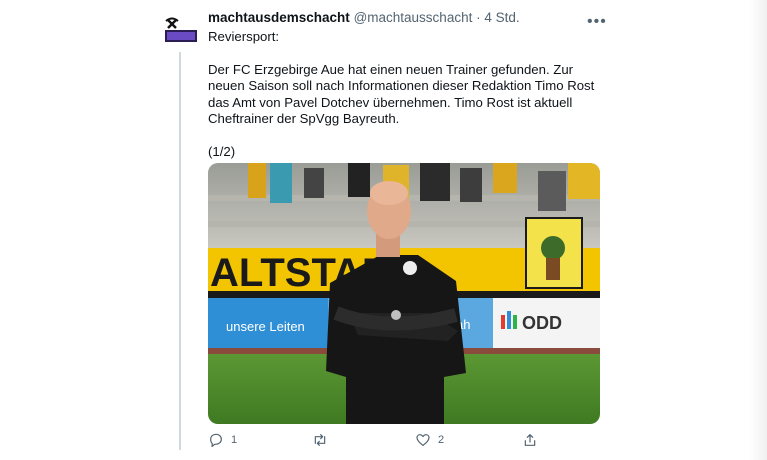  Describe the element at coordinates (441, 440) in the screenshot. I see `like-count: 2` at that location.